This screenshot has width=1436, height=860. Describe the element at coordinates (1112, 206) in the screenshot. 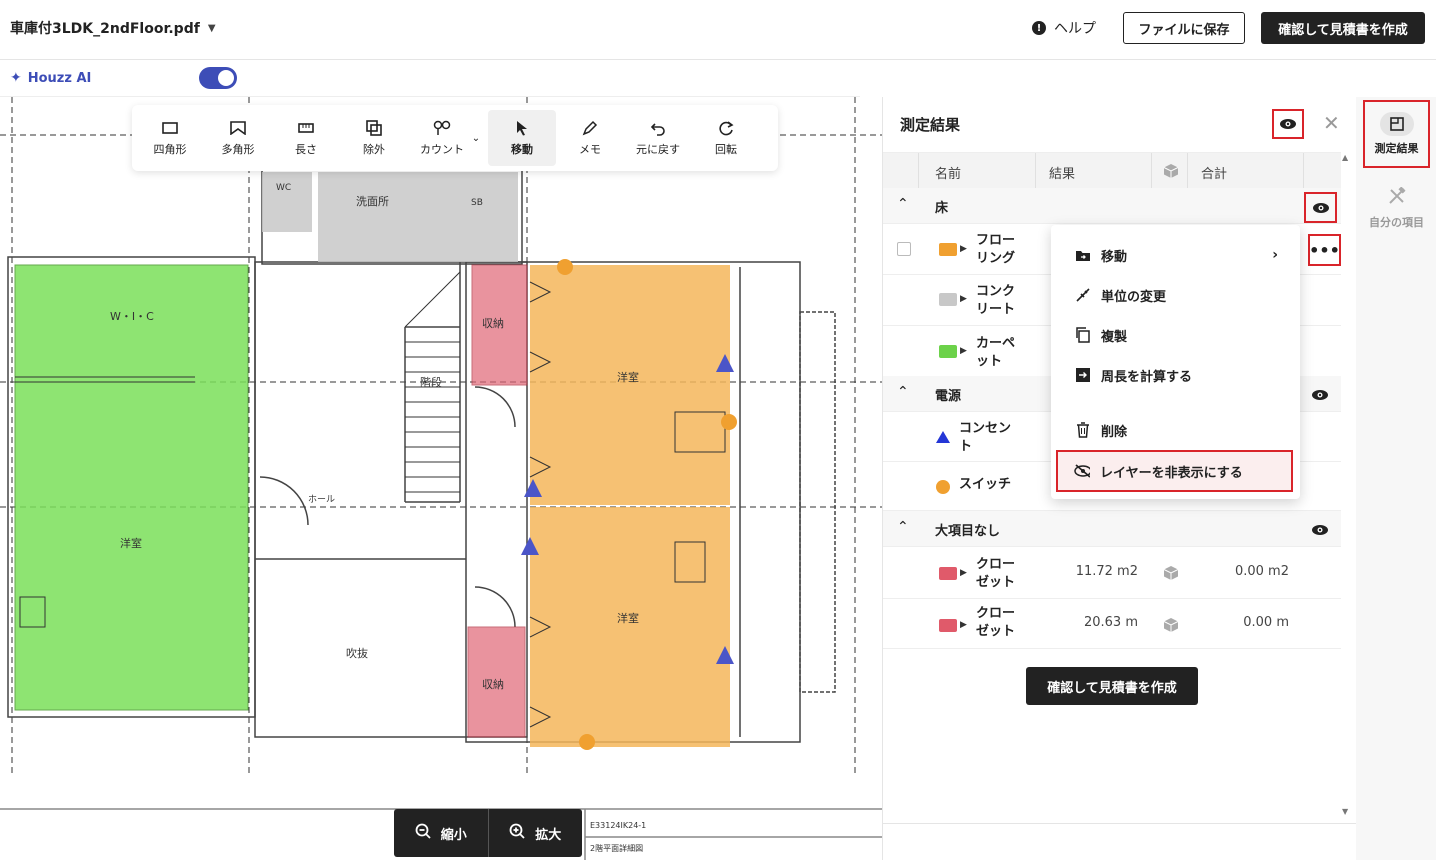

I see `group-row-floor: ⌃ 床` at that location.